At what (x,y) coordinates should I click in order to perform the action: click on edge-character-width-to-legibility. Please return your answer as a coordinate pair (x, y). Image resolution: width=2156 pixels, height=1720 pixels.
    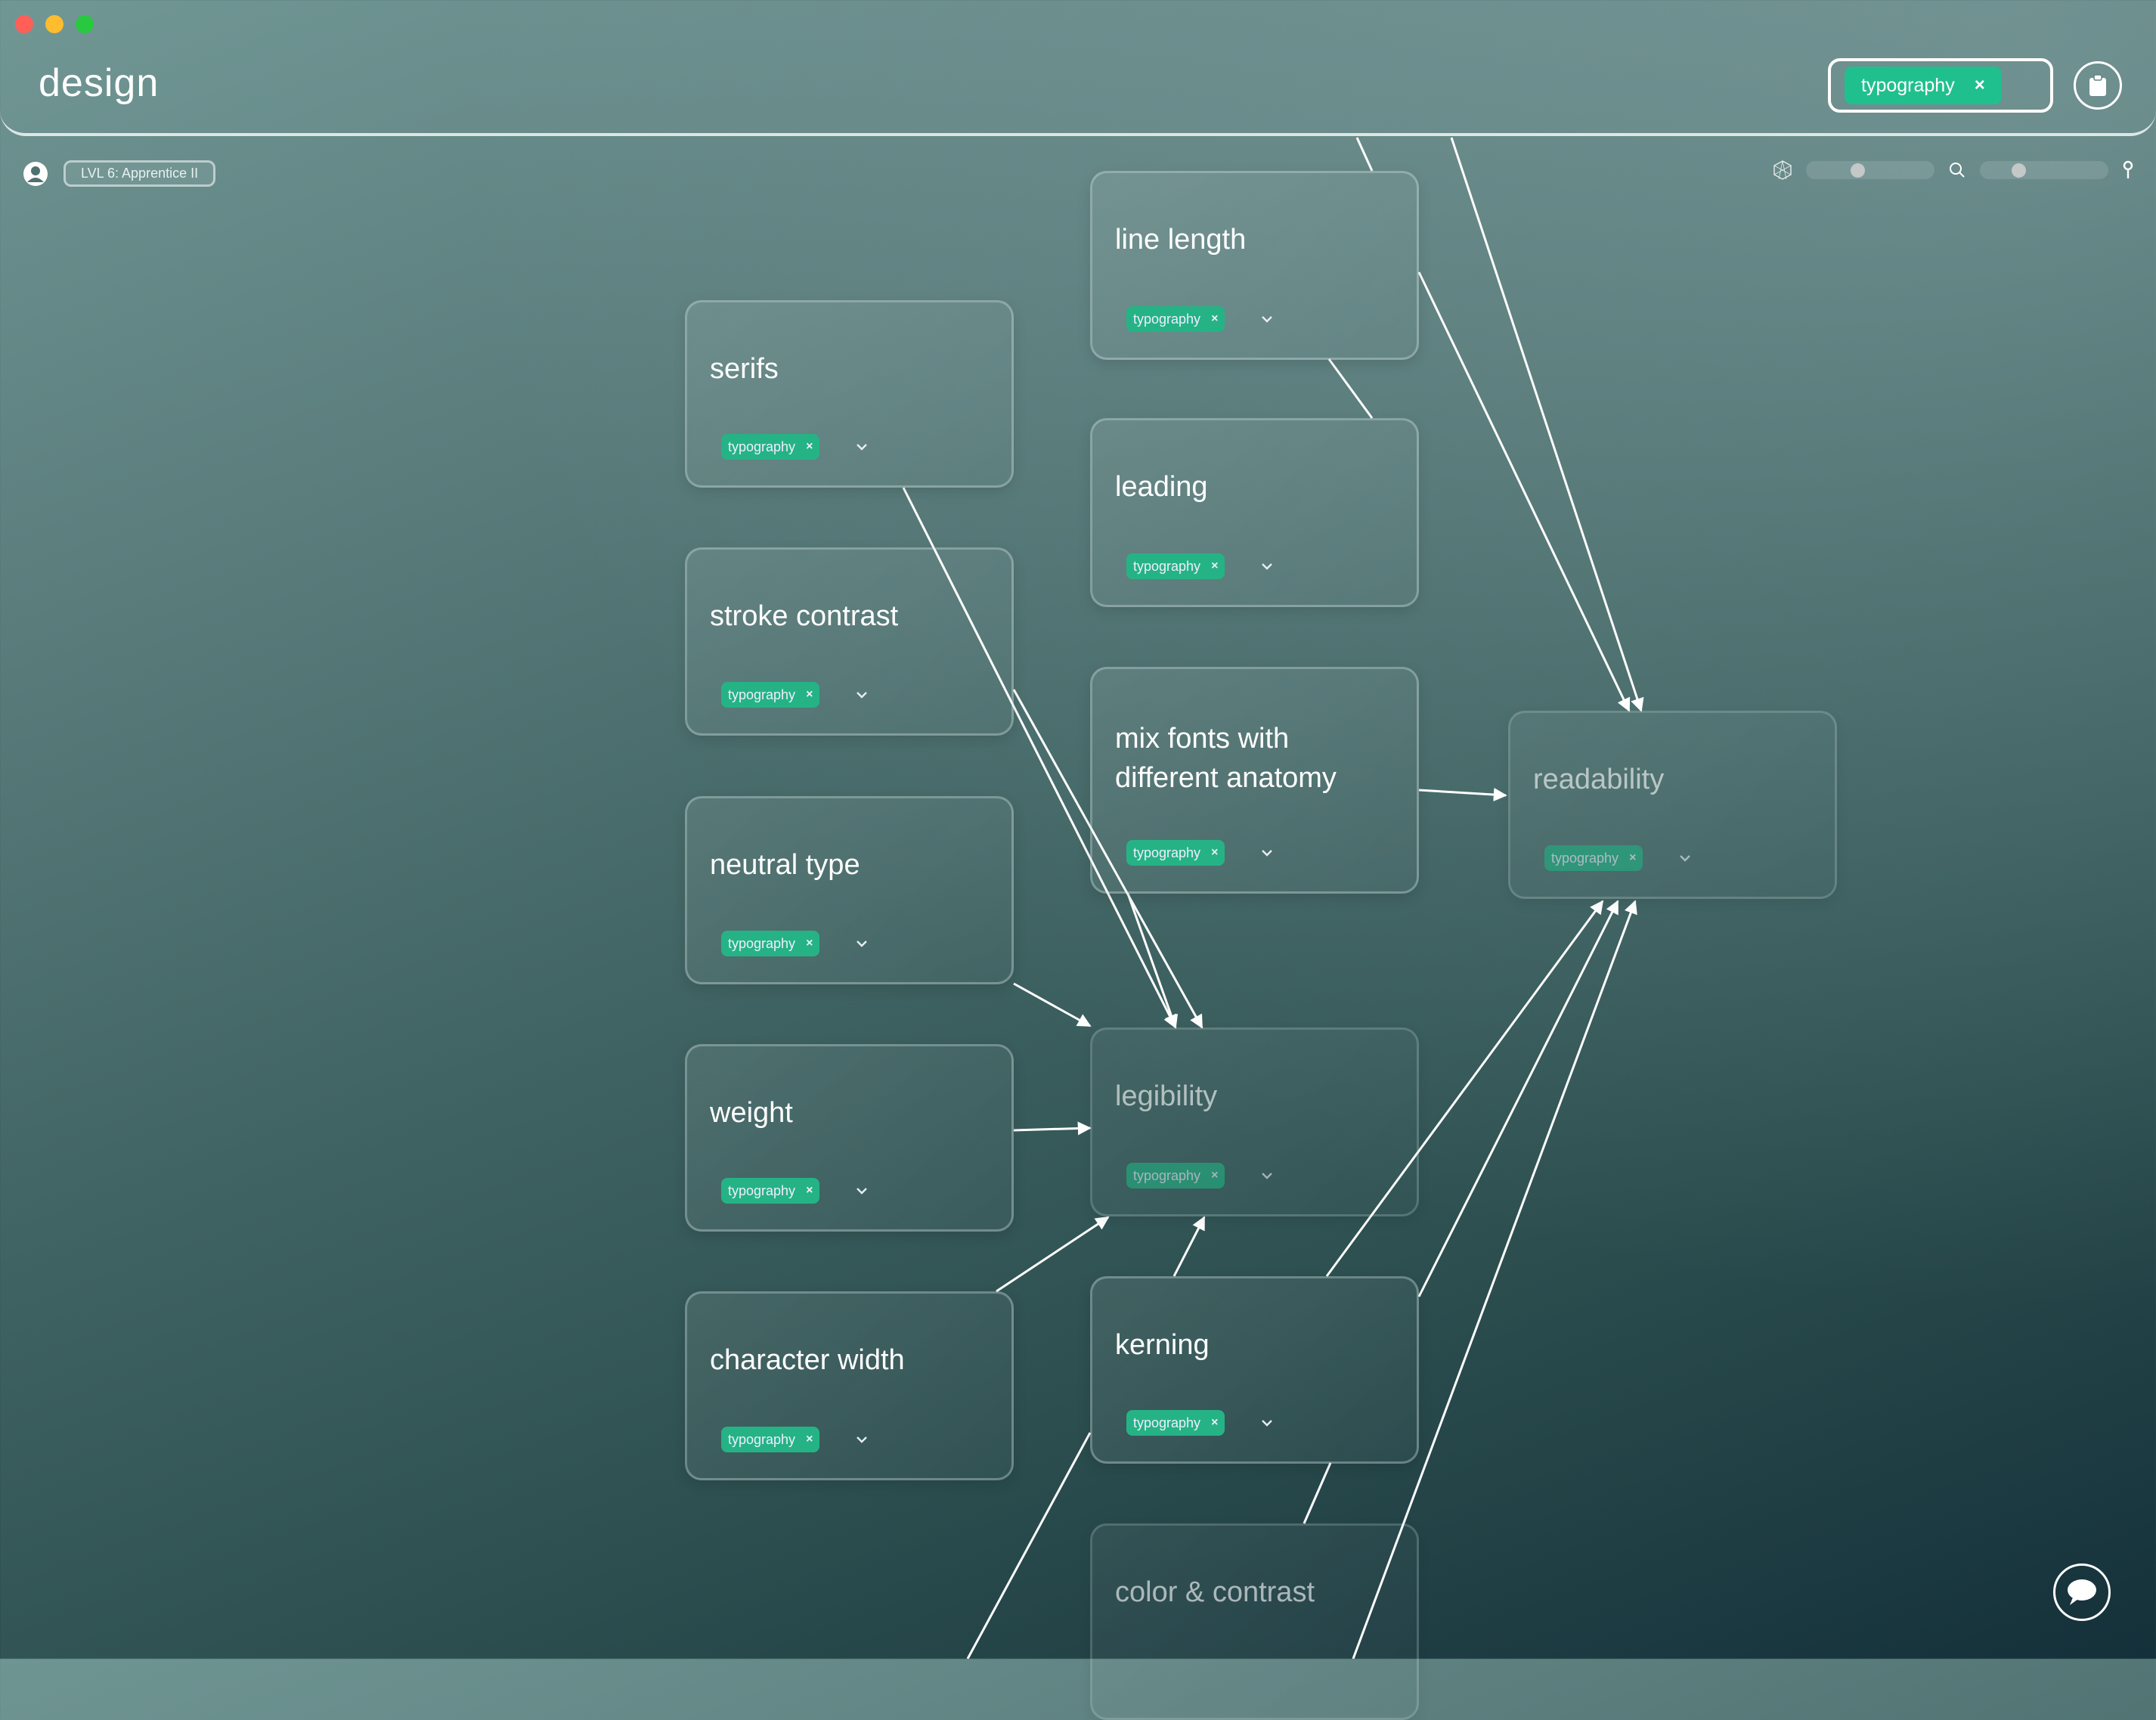
    Looking at the image, I should click on (1053, 1254).